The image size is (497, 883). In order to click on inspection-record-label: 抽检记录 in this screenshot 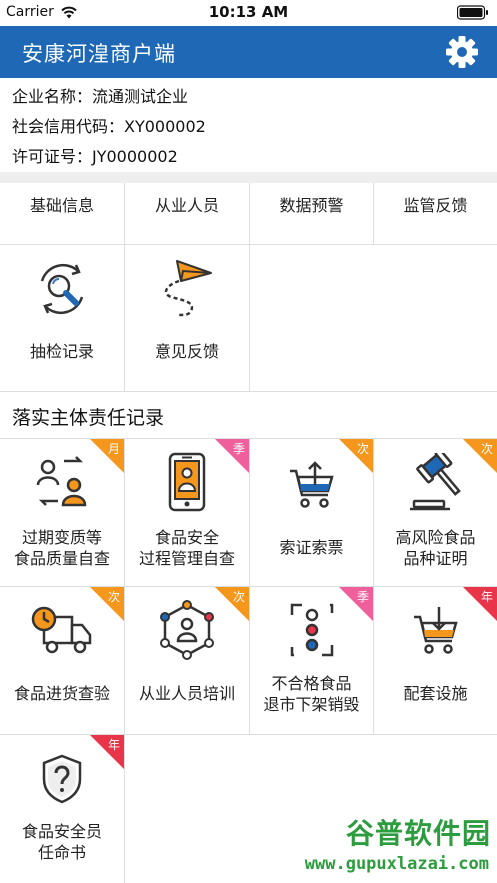, I will do `click(61, 351)`.